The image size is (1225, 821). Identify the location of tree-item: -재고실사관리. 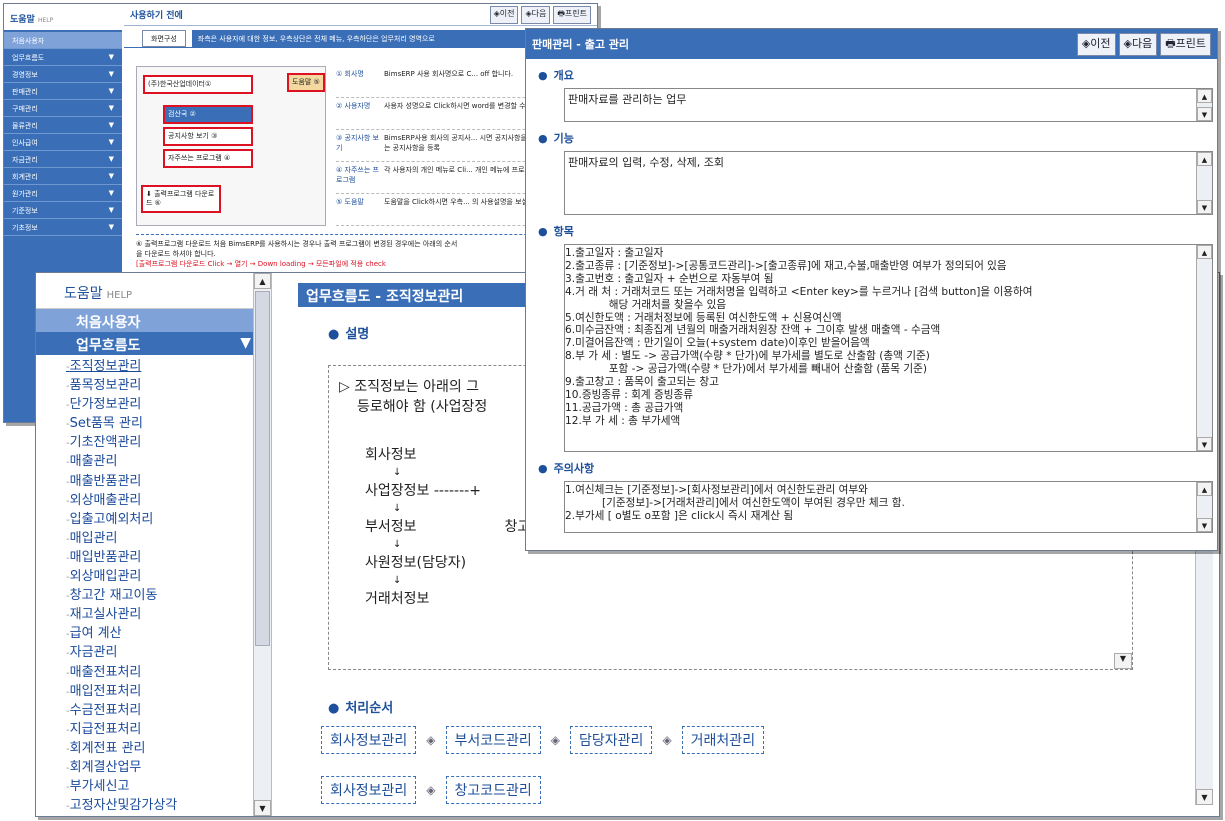
(168, 612).